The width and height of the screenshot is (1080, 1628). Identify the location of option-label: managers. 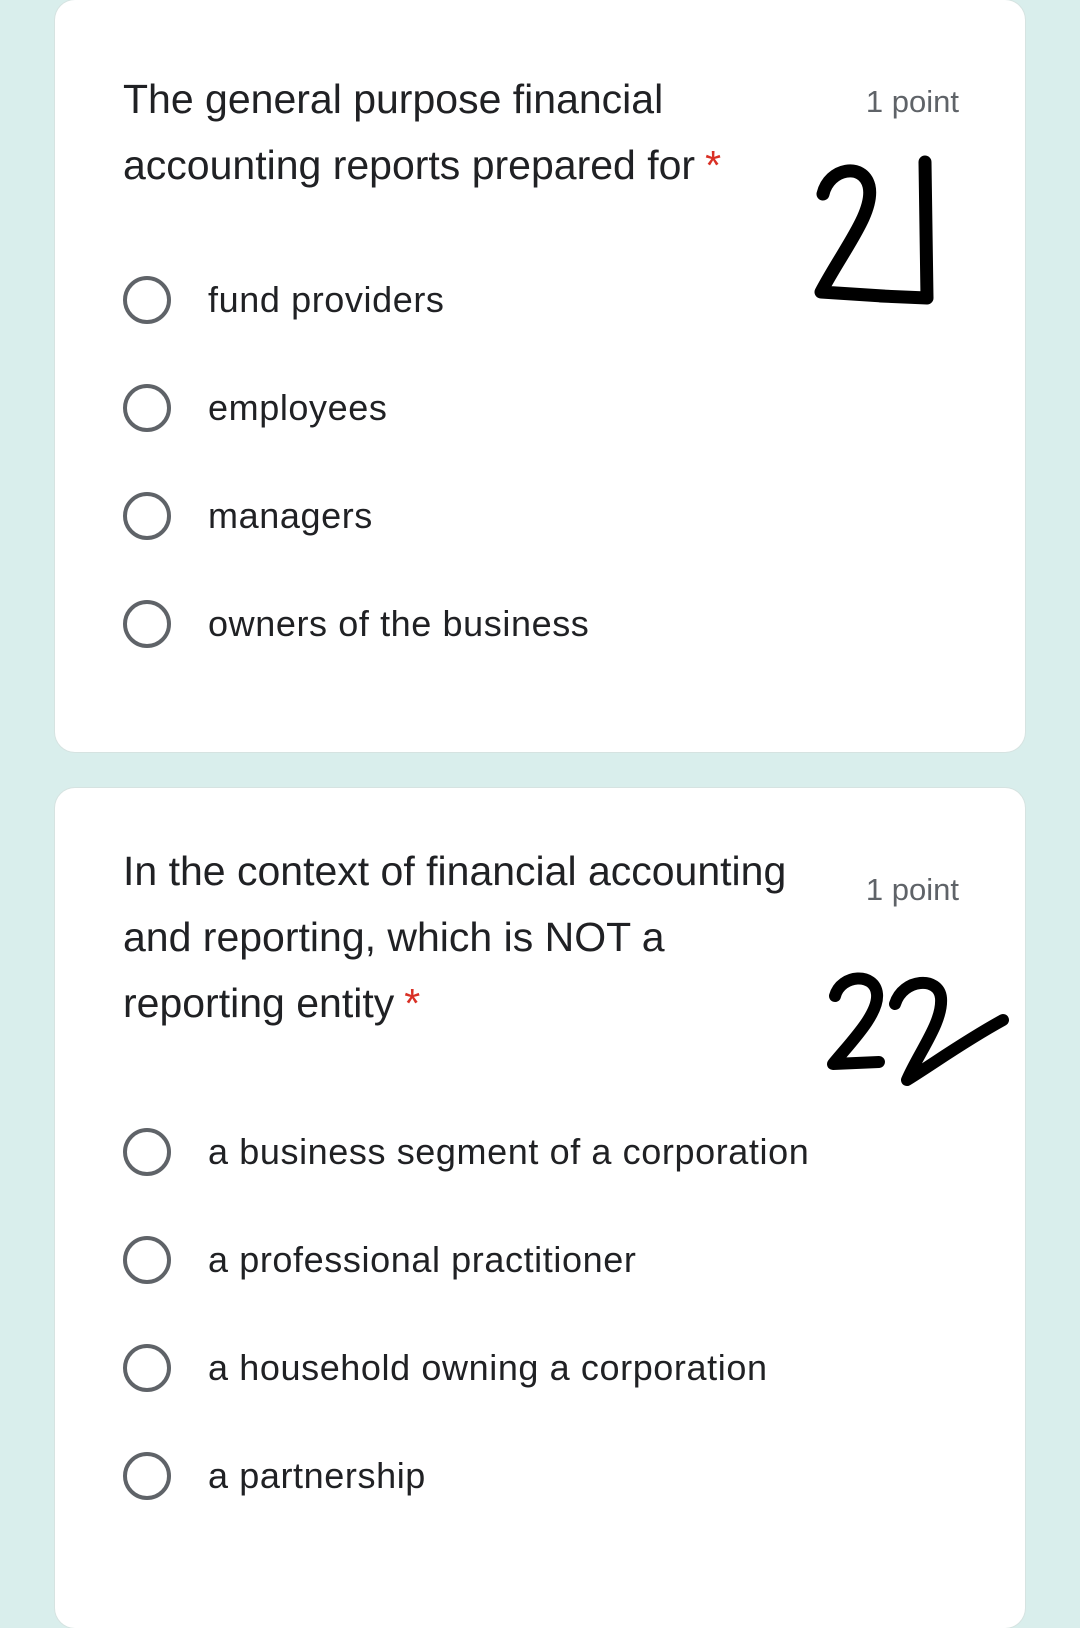
(290, 515).